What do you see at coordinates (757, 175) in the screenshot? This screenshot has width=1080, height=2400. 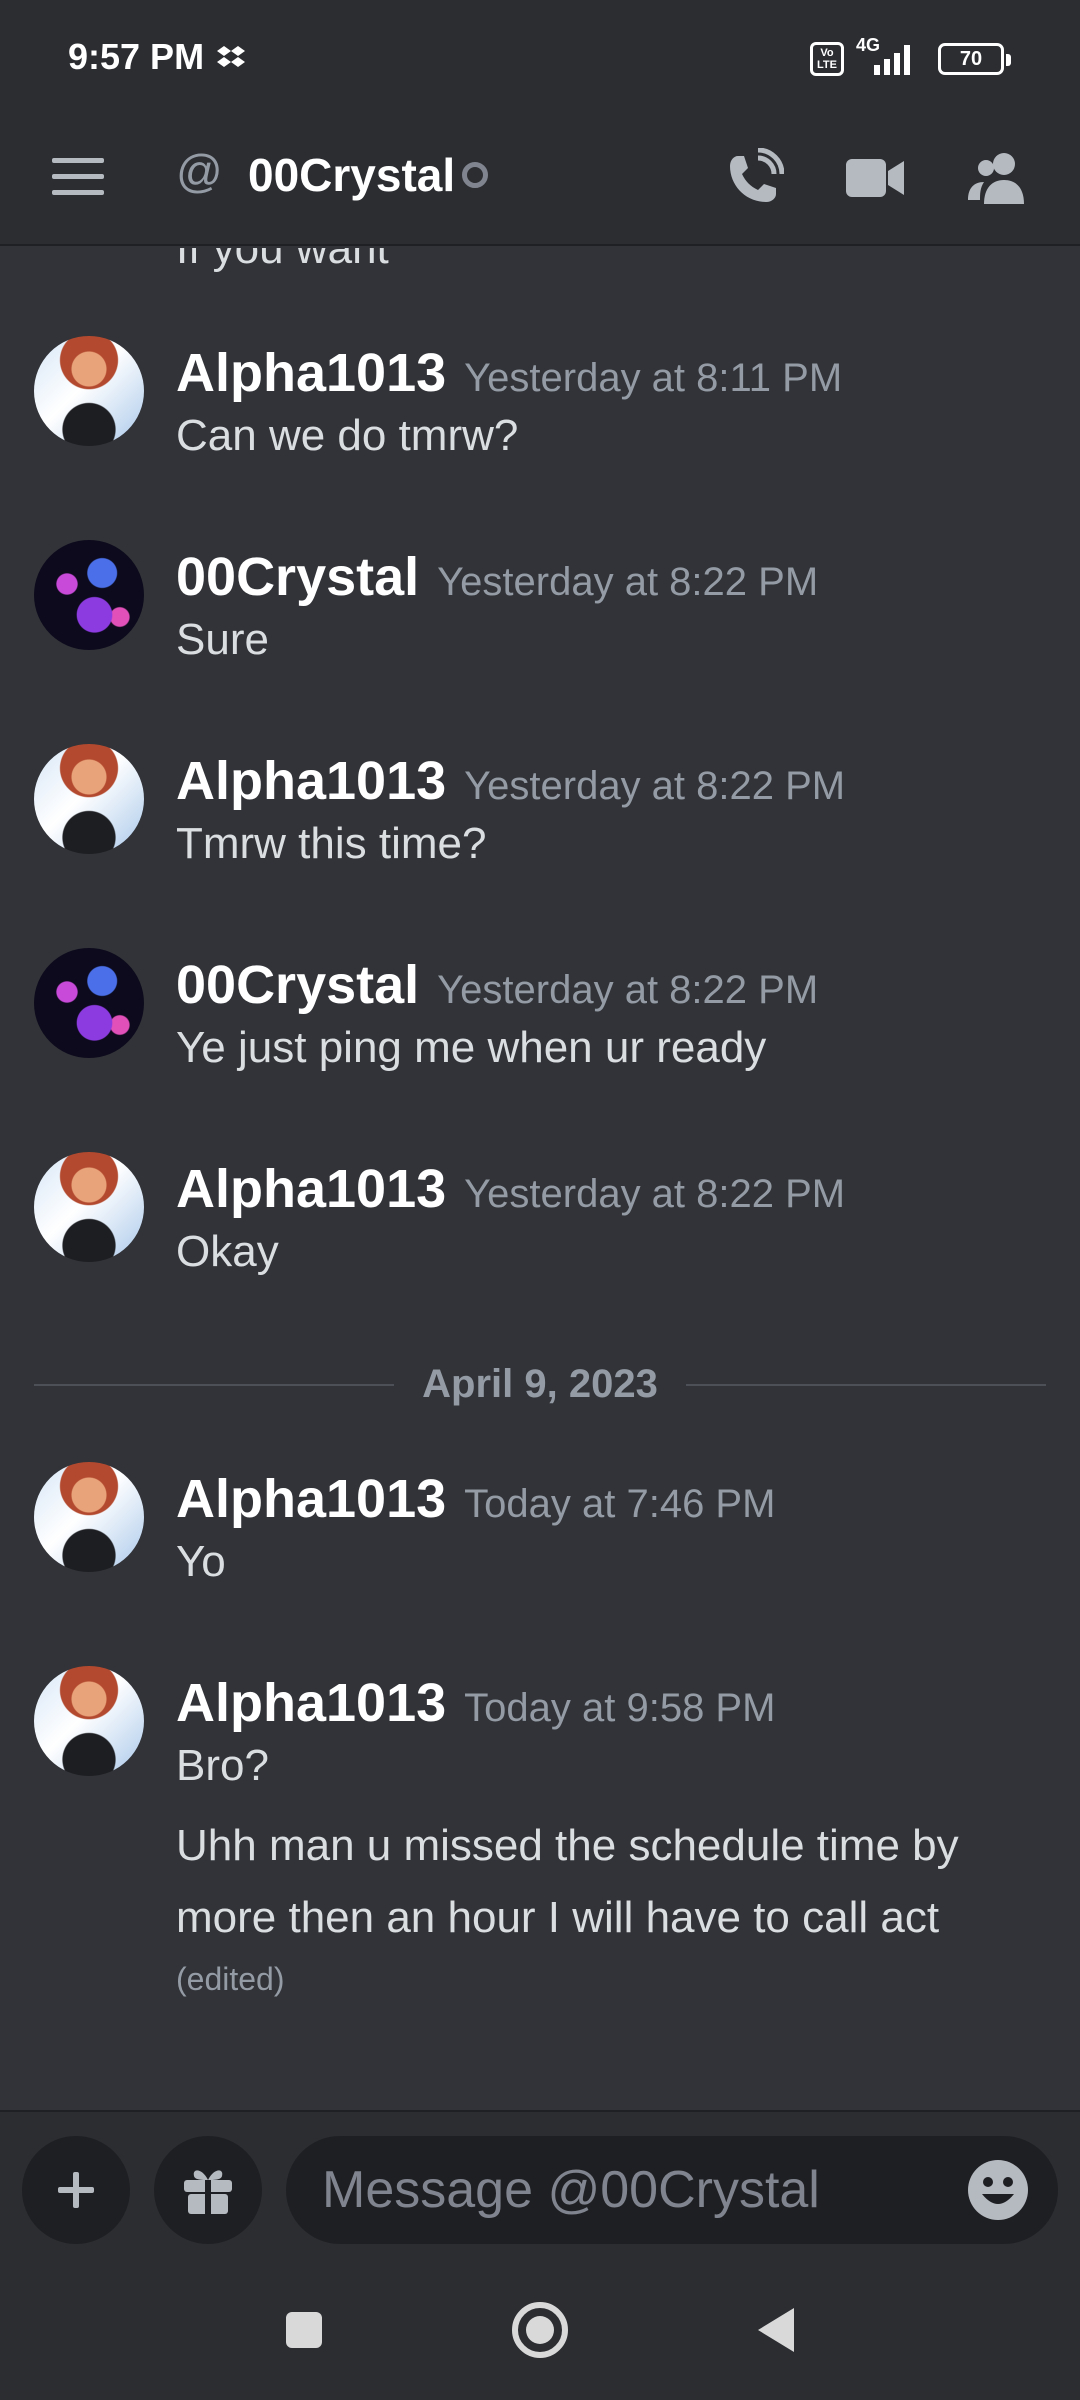 I see `phone-call-icon` at bounding box center [757, 175].